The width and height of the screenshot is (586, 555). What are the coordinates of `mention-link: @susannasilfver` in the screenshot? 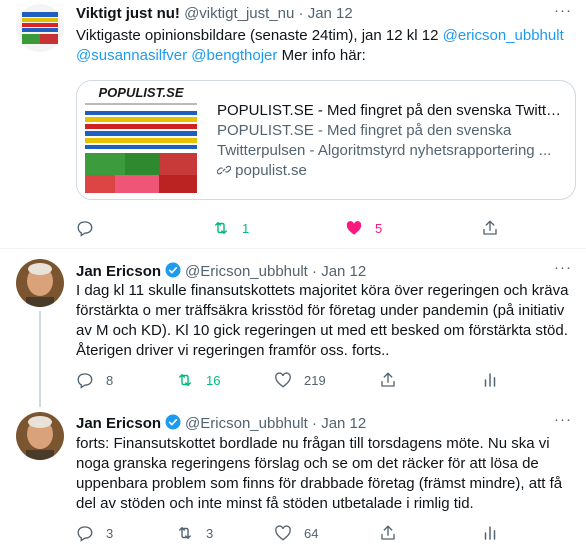 It's located at (131, 55).